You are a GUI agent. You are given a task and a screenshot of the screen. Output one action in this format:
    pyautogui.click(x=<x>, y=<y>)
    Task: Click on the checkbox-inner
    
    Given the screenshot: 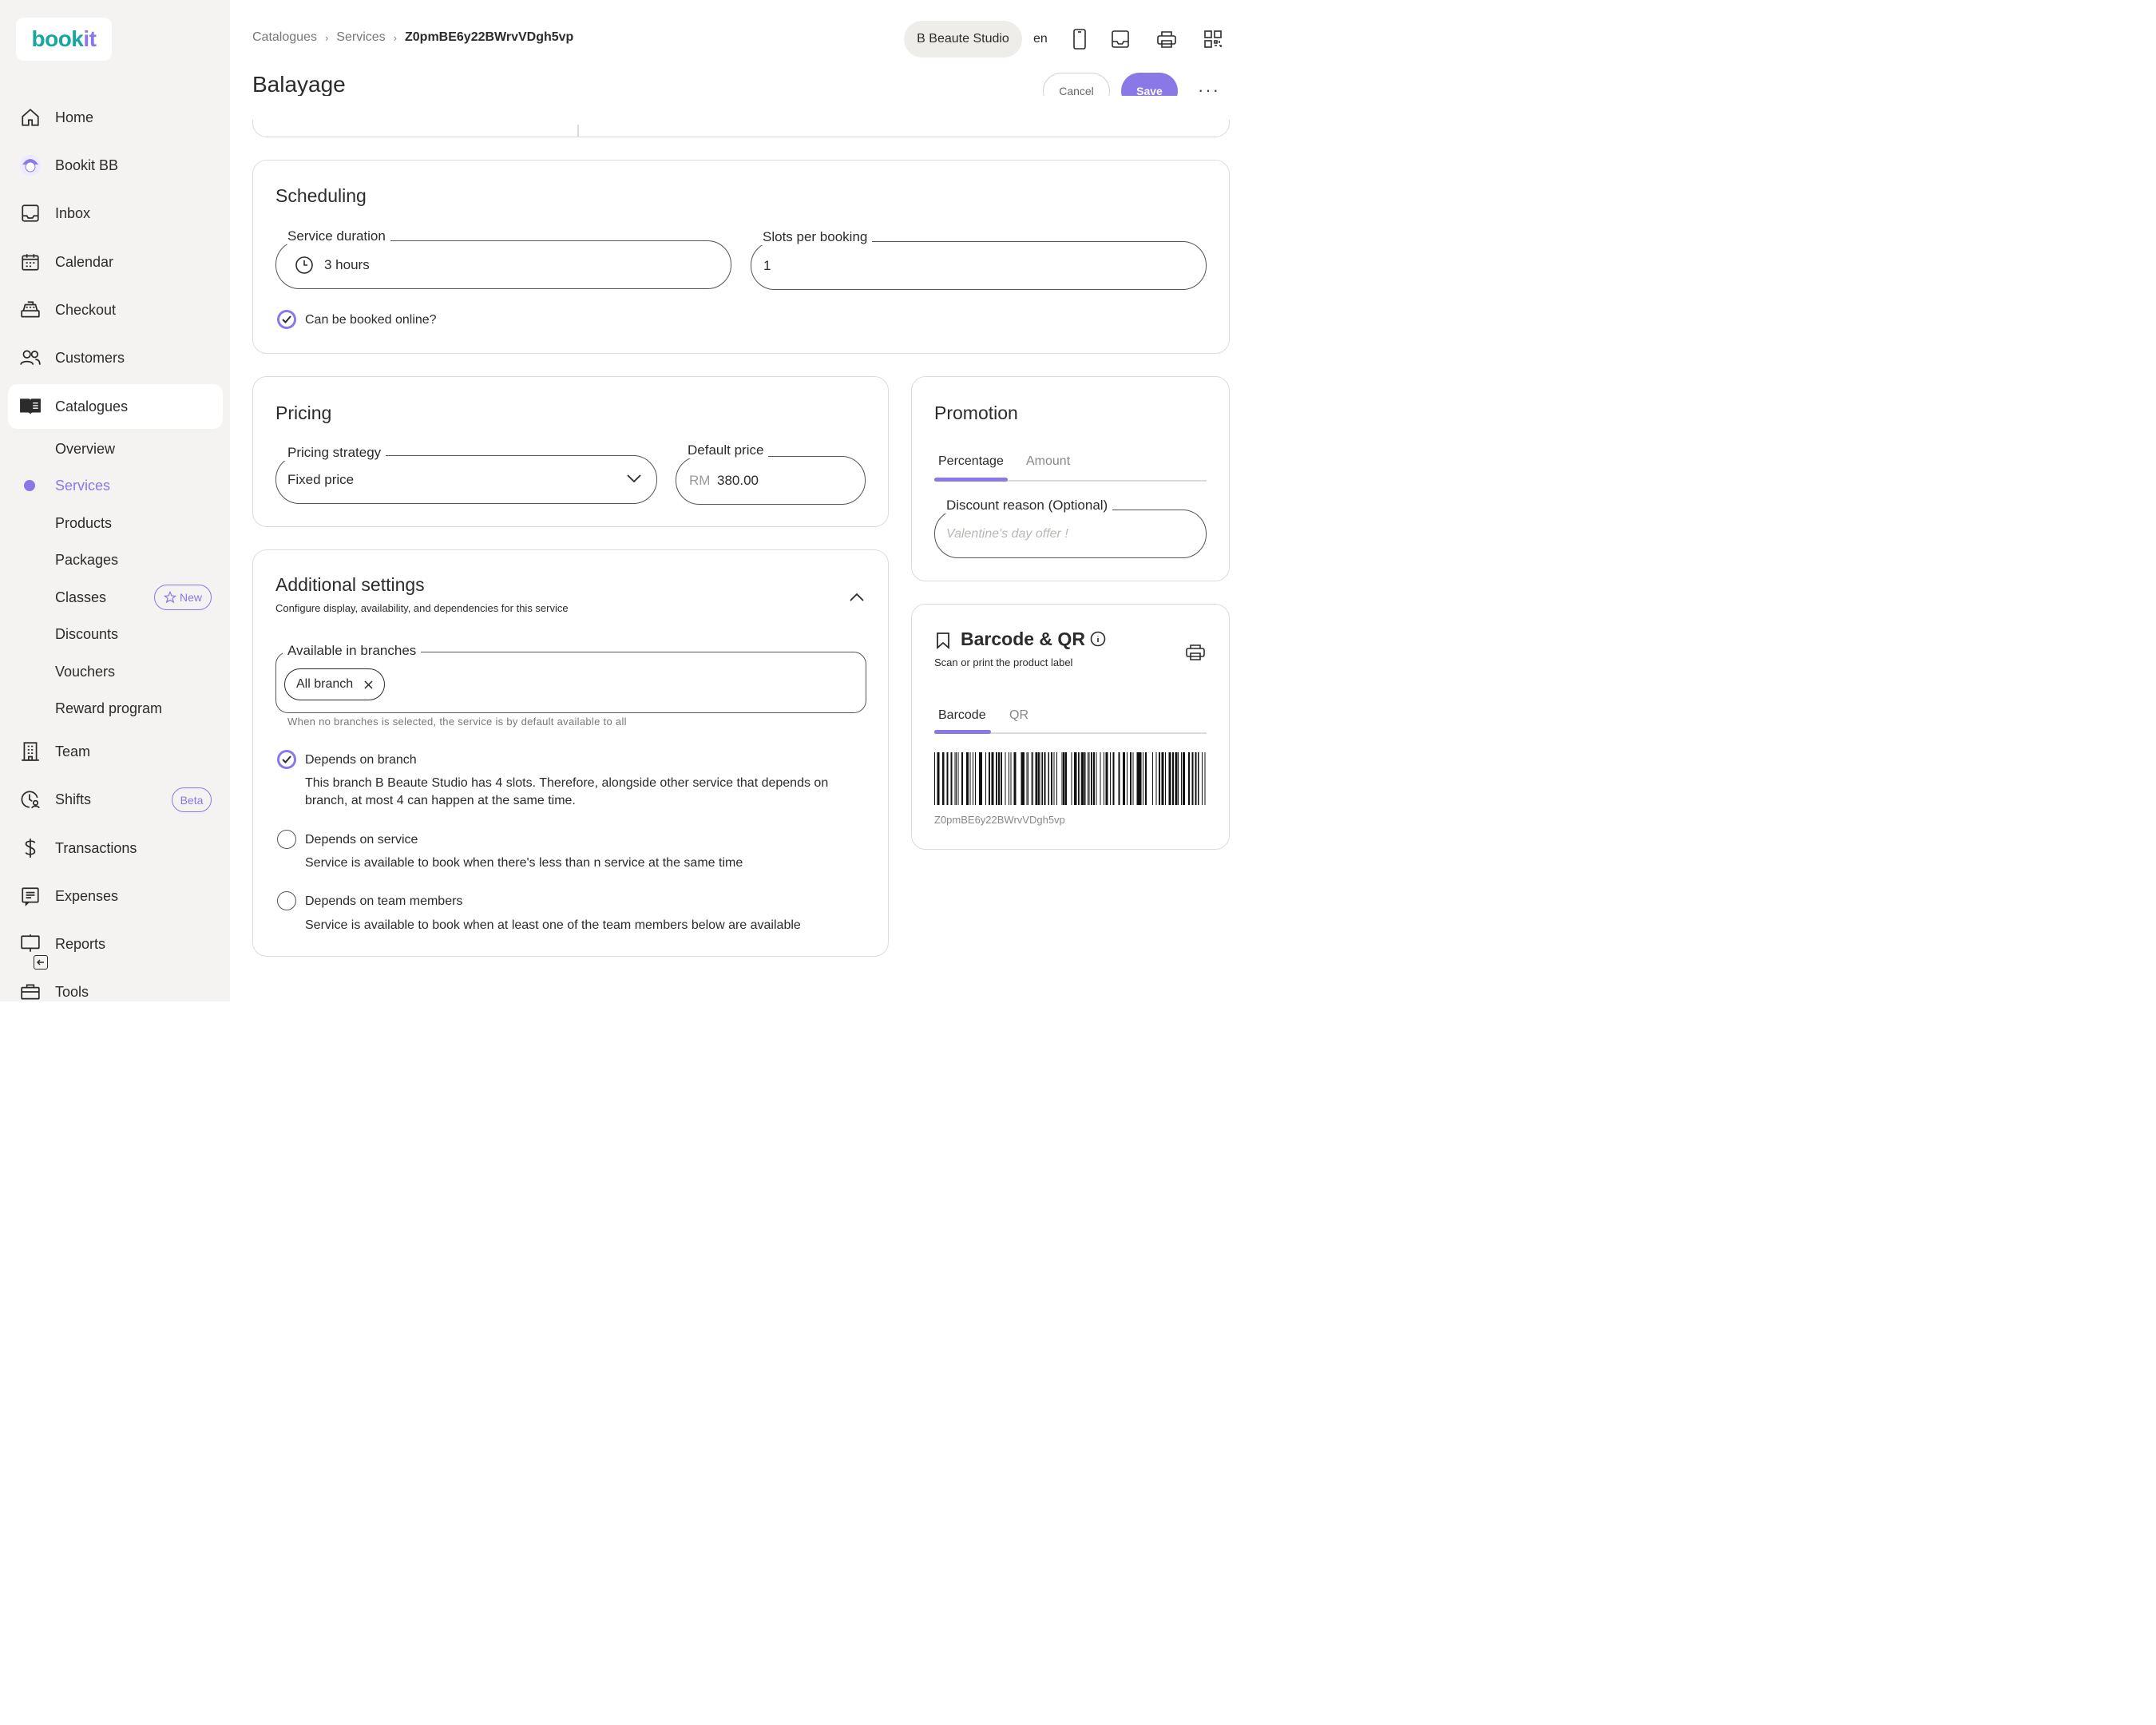 What is the action you would take?
    pyautogui.click(x=286, y=320)
    